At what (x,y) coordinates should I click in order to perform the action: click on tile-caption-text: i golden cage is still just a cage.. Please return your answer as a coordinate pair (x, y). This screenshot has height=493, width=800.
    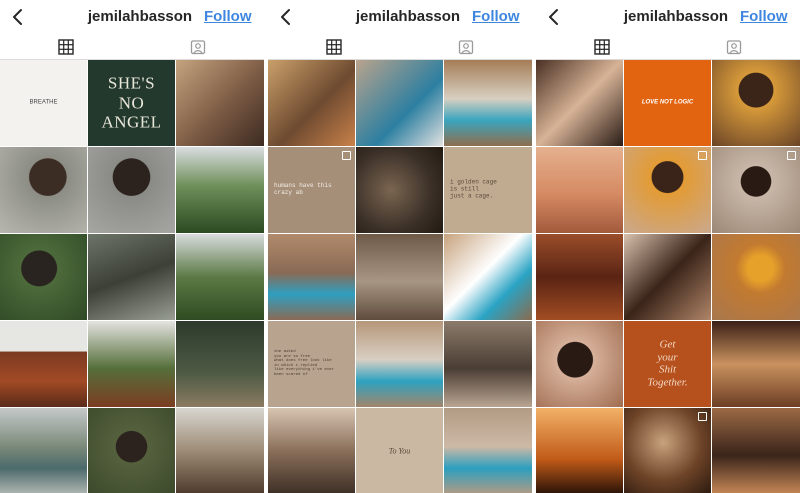
    Looking at the image, I should click on (473, 189).